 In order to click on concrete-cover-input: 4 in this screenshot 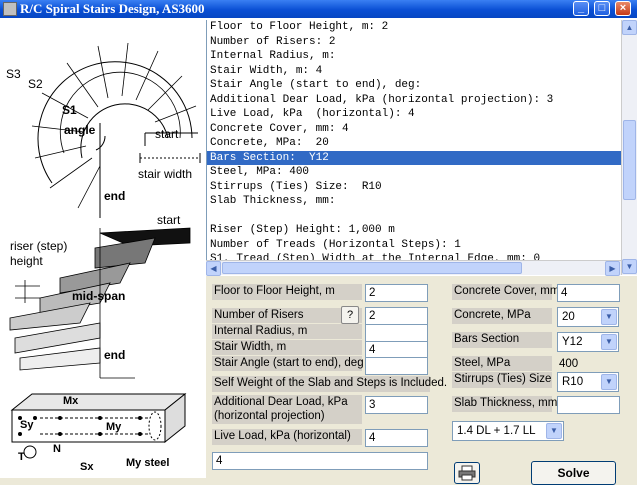, I will do `click(588, 293)`.